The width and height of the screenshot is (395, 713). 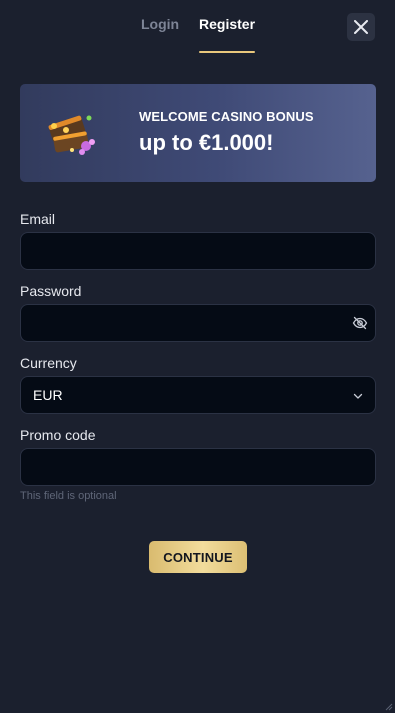 What do you see at coordinates (160, 35) in the screenshot?
I see `tab-login: Login` at bounding box center [160, 35].